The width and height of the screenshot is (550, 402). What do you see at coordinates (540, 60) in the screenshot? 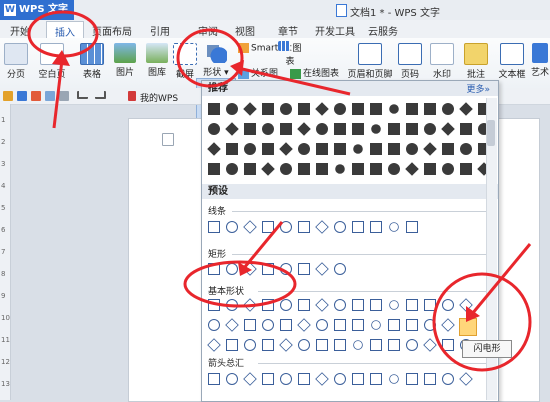
I see `word-art-button: 艺术` at bounding box center [540, 60].